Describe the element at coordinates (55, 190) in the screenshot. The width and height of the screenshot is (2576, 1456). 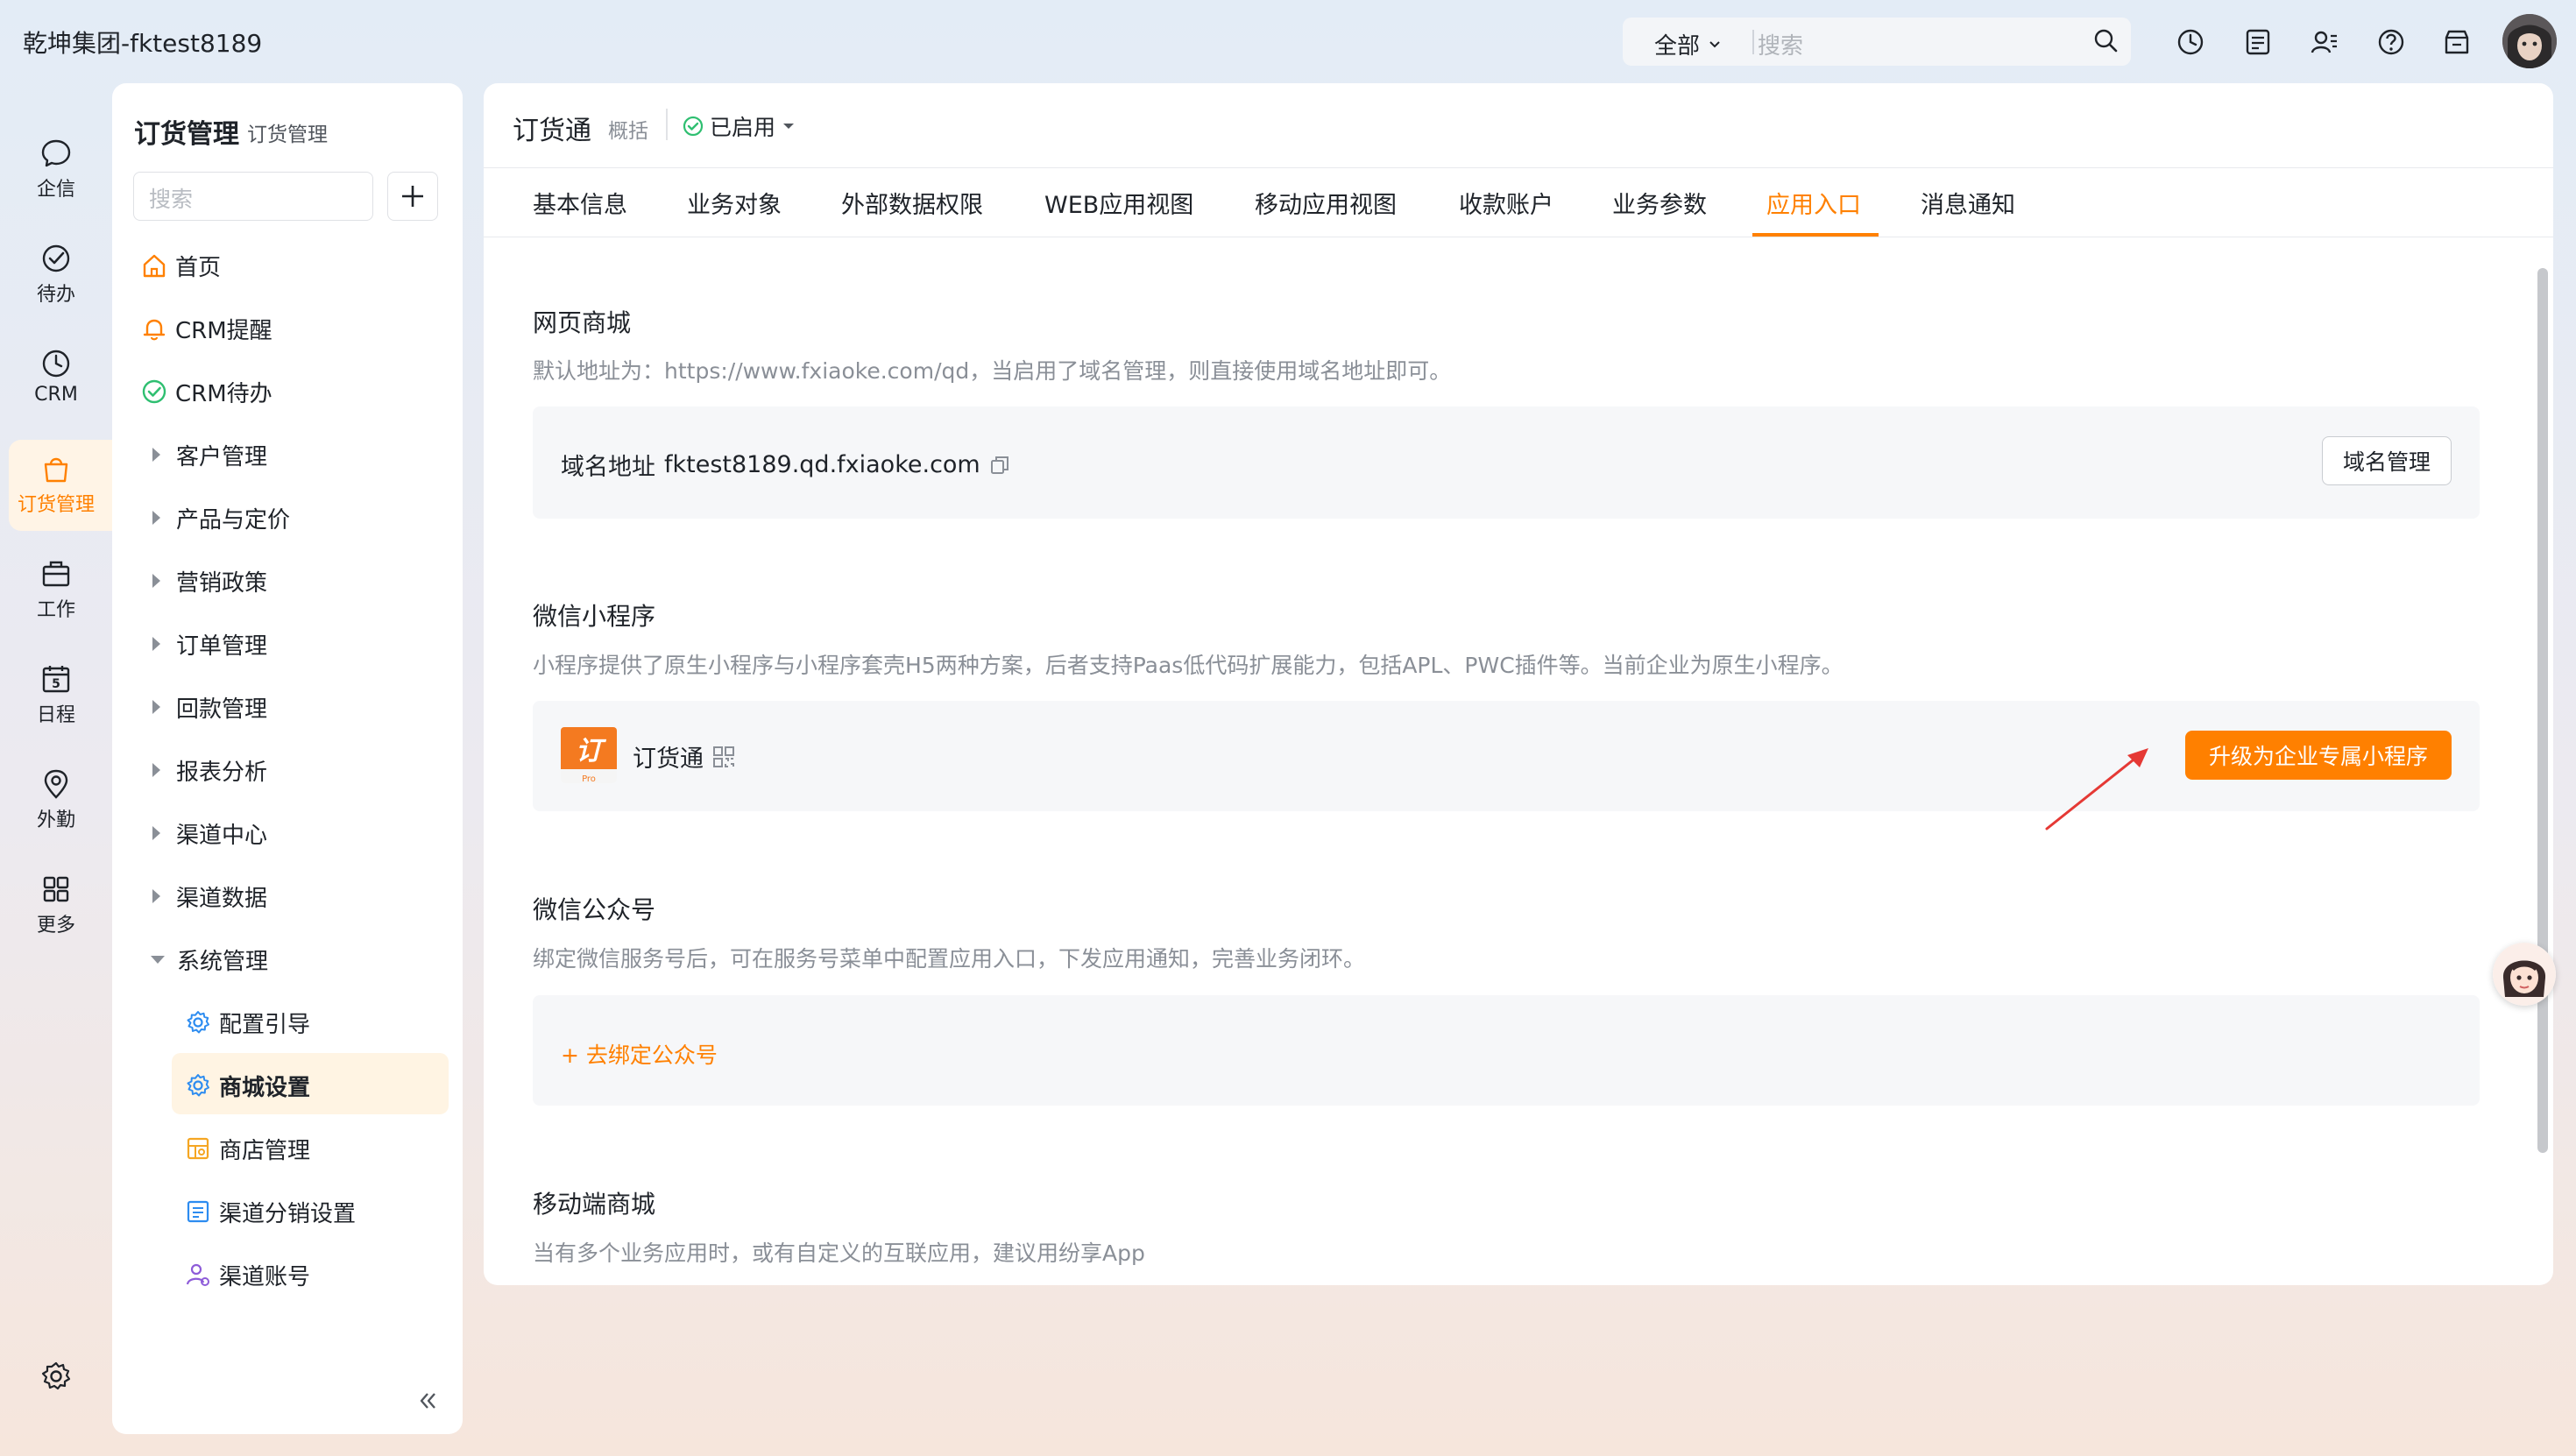
I see `rail-item-label: 企信` at that location.